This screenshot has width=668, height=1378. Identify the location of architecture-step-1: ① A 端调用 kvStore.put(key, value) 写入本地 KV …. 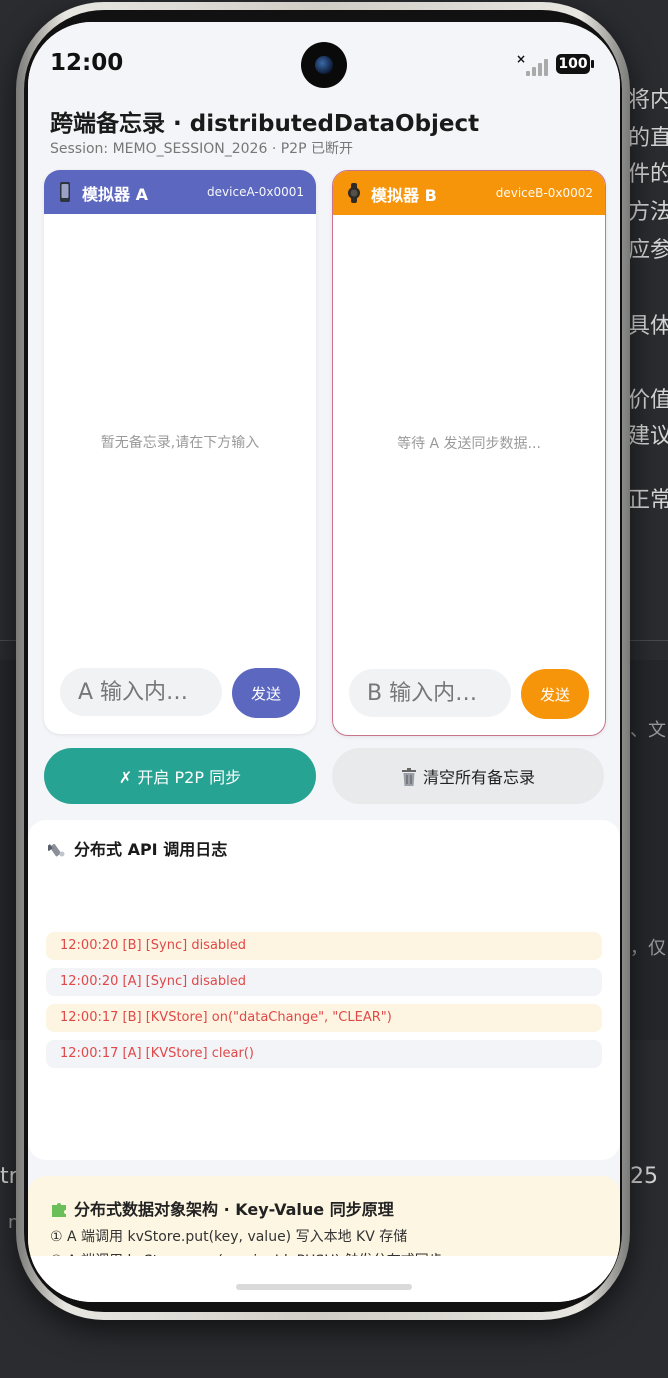
(229, 1237).